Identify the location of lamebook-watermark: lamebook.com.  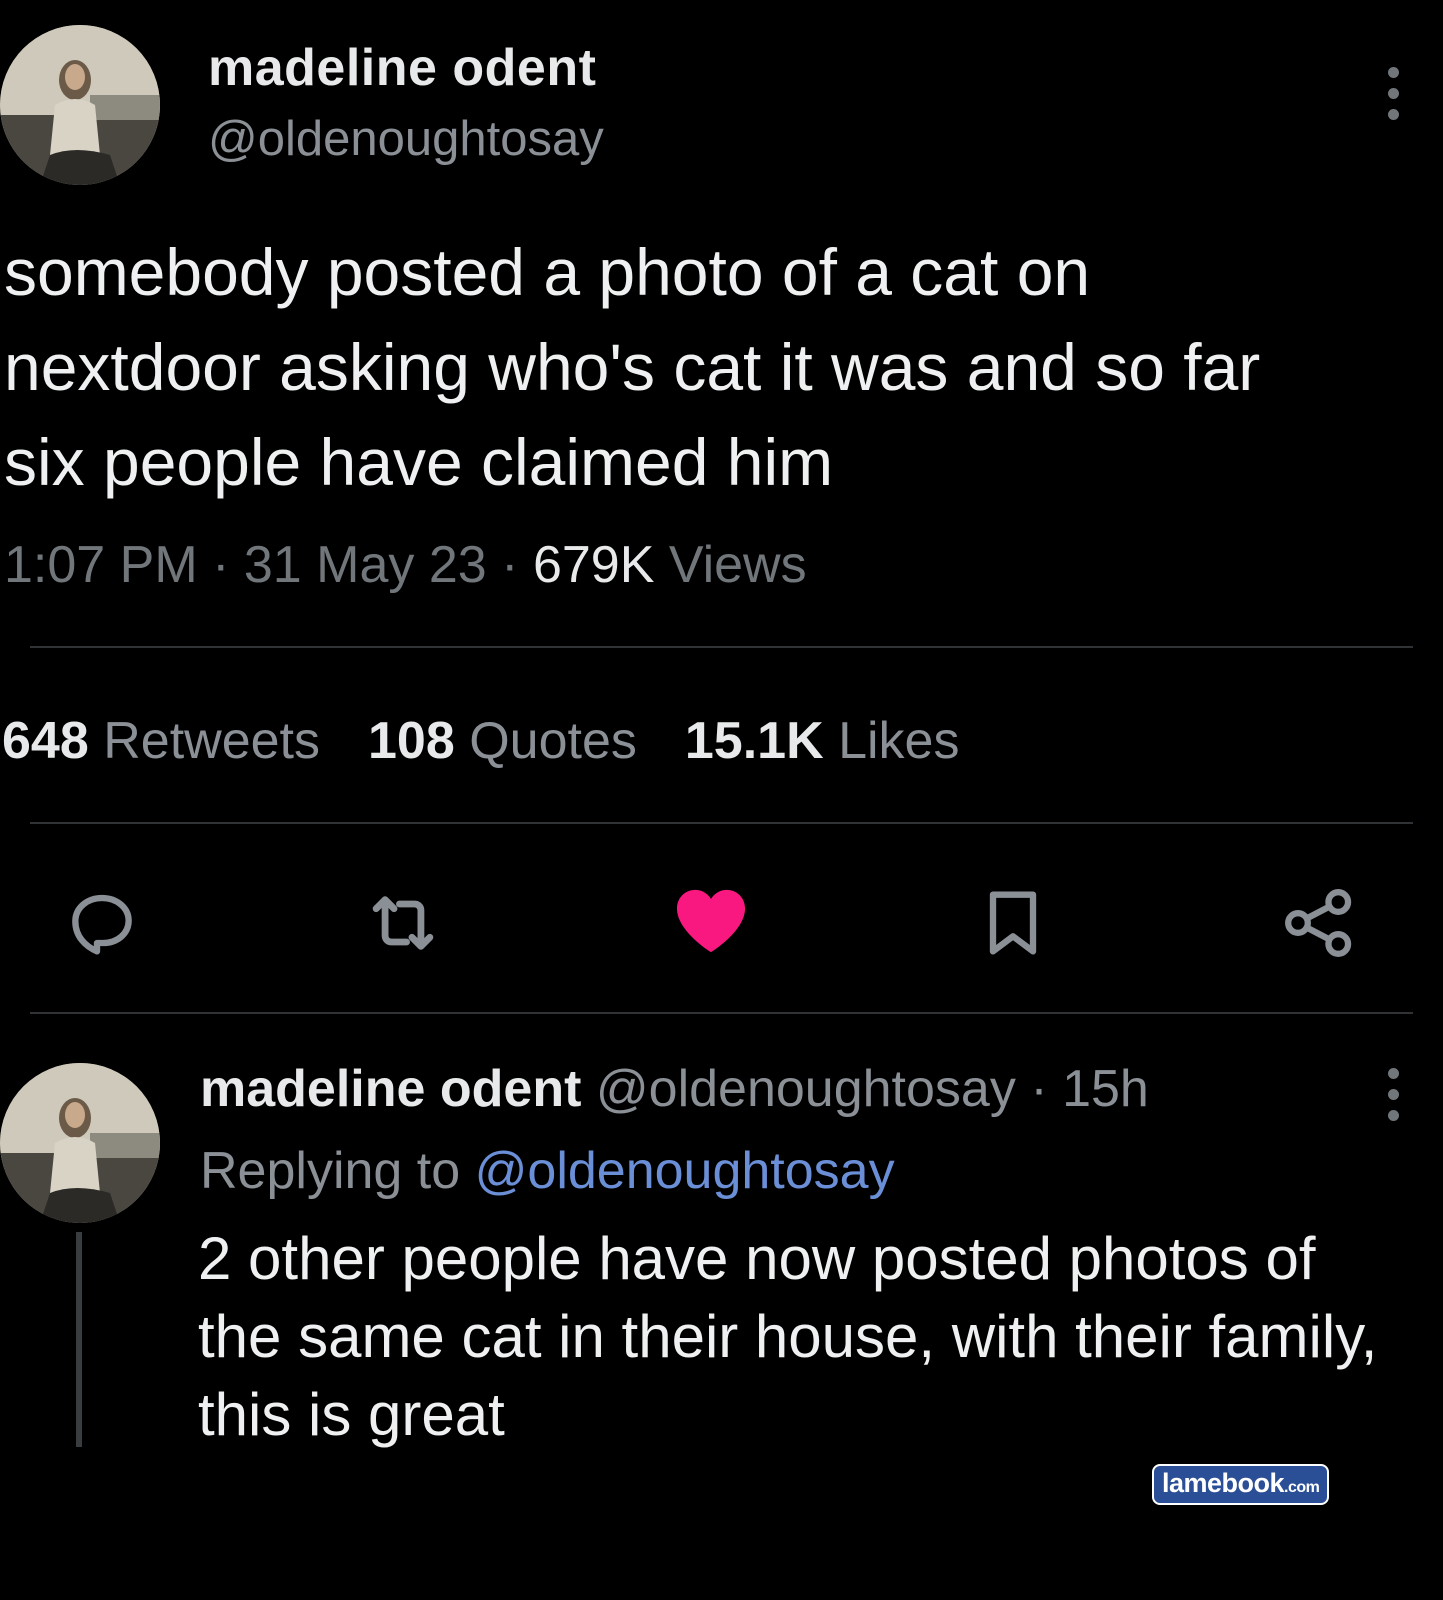
(1241, 1484).